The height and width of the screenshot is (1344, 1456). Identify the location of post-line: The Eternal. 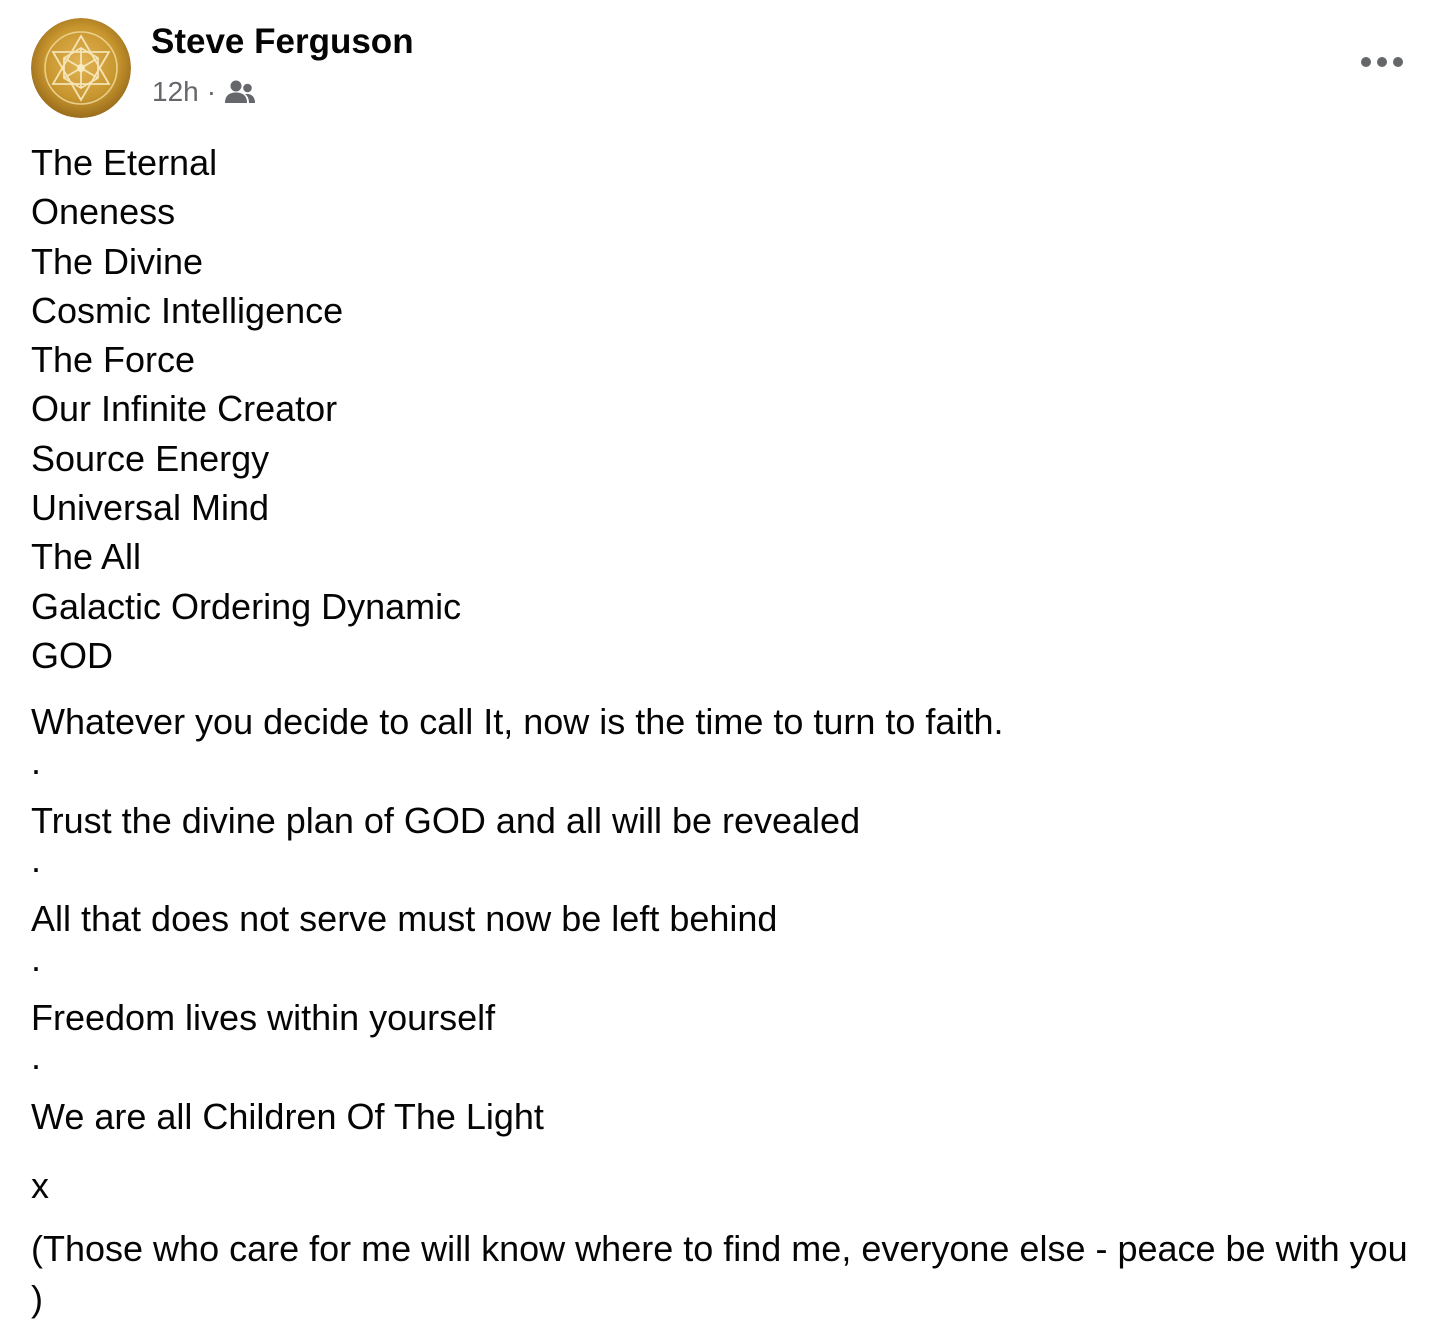
(124, 162).